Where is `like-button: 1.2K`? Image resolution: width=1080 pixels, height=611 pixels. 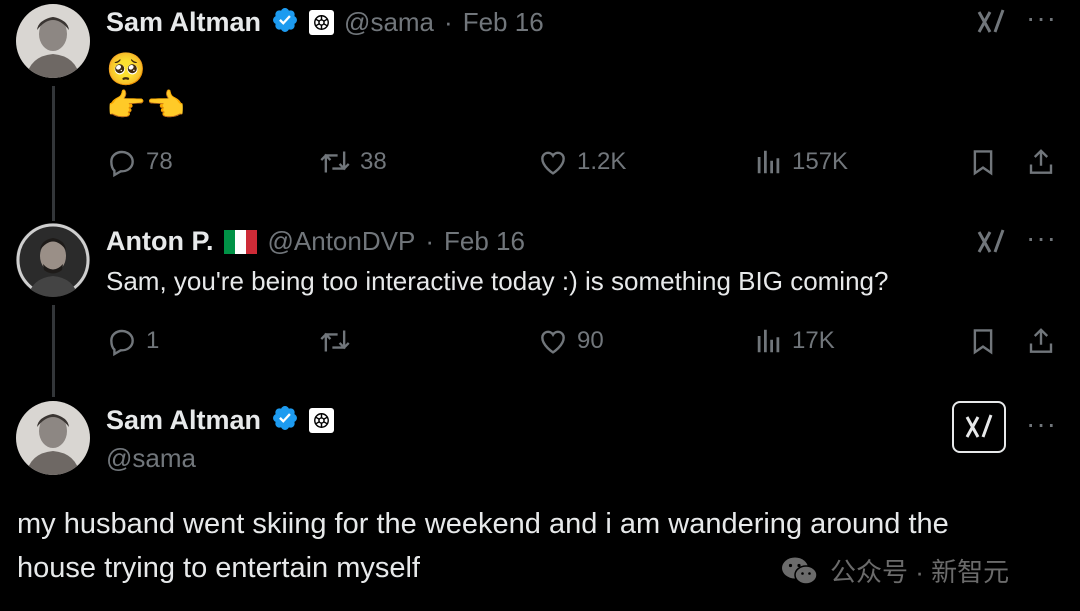 like-button: 1.2K is located at coordinates (581, 162).